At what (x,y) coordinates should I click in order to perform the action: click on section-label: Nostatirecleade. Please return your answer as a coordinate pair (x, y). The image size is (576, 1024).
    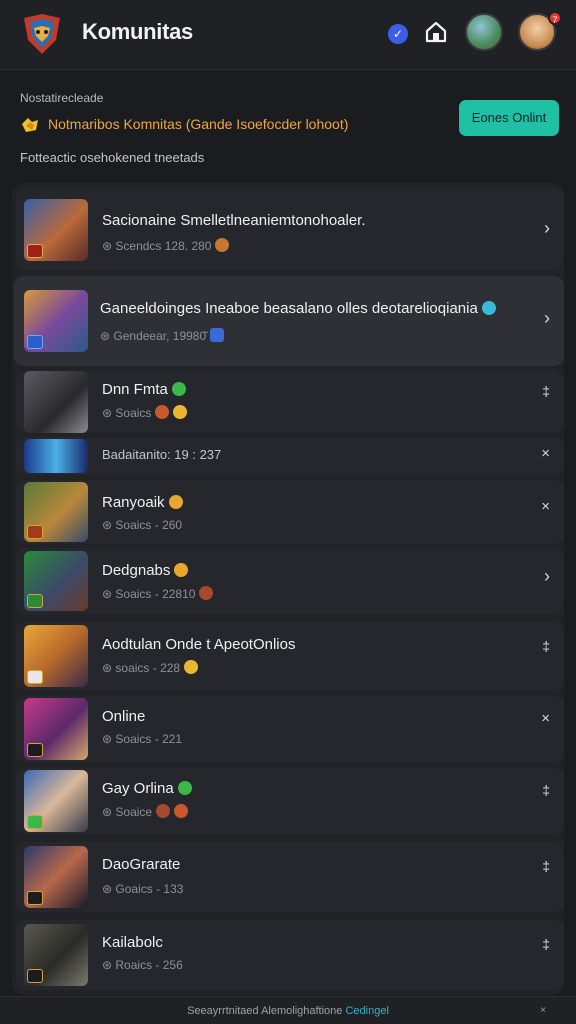
    Looking at the image, I should click on (62, 98).